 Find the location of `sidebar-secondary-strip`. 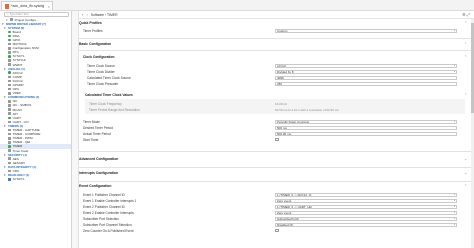

sidebar-secondary-strip is located at coordinates (75, 129).